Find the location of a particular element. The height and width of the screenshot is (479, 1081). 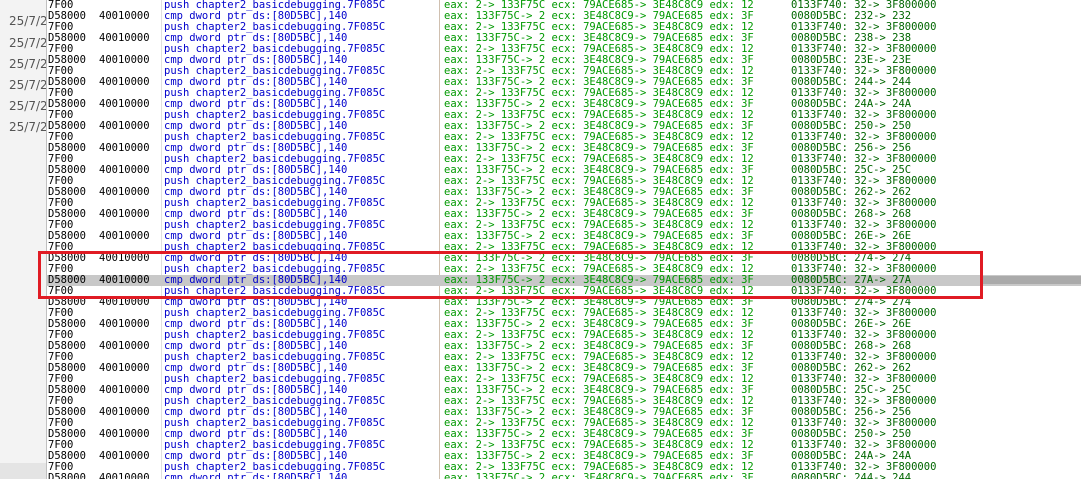

memory-change-cell: 0080D5BC: 232-> 232 is located at coordinates (851, 16).